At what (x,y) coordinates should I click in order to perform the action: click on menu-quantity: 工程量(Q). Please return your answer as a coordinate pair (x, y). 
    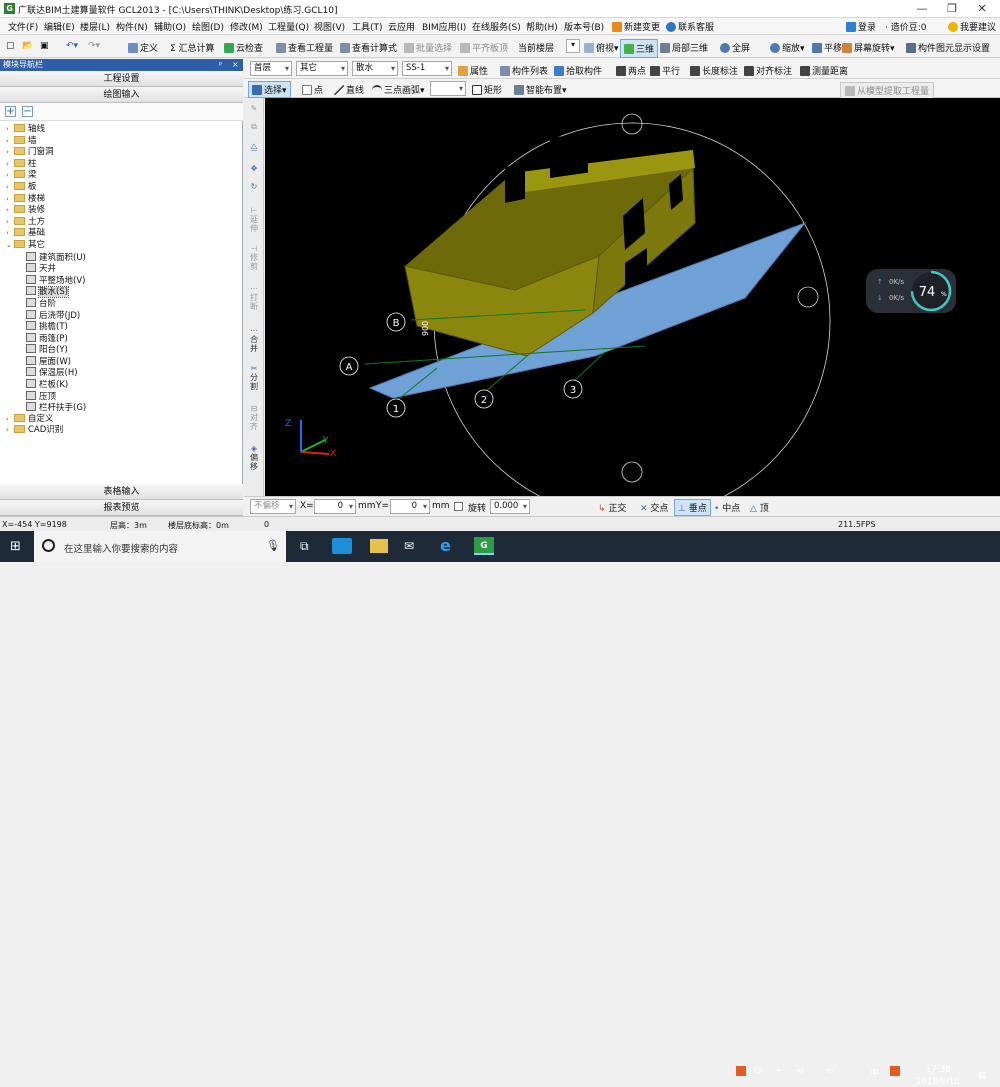
    Looking at the image, I should click on (288, 26).